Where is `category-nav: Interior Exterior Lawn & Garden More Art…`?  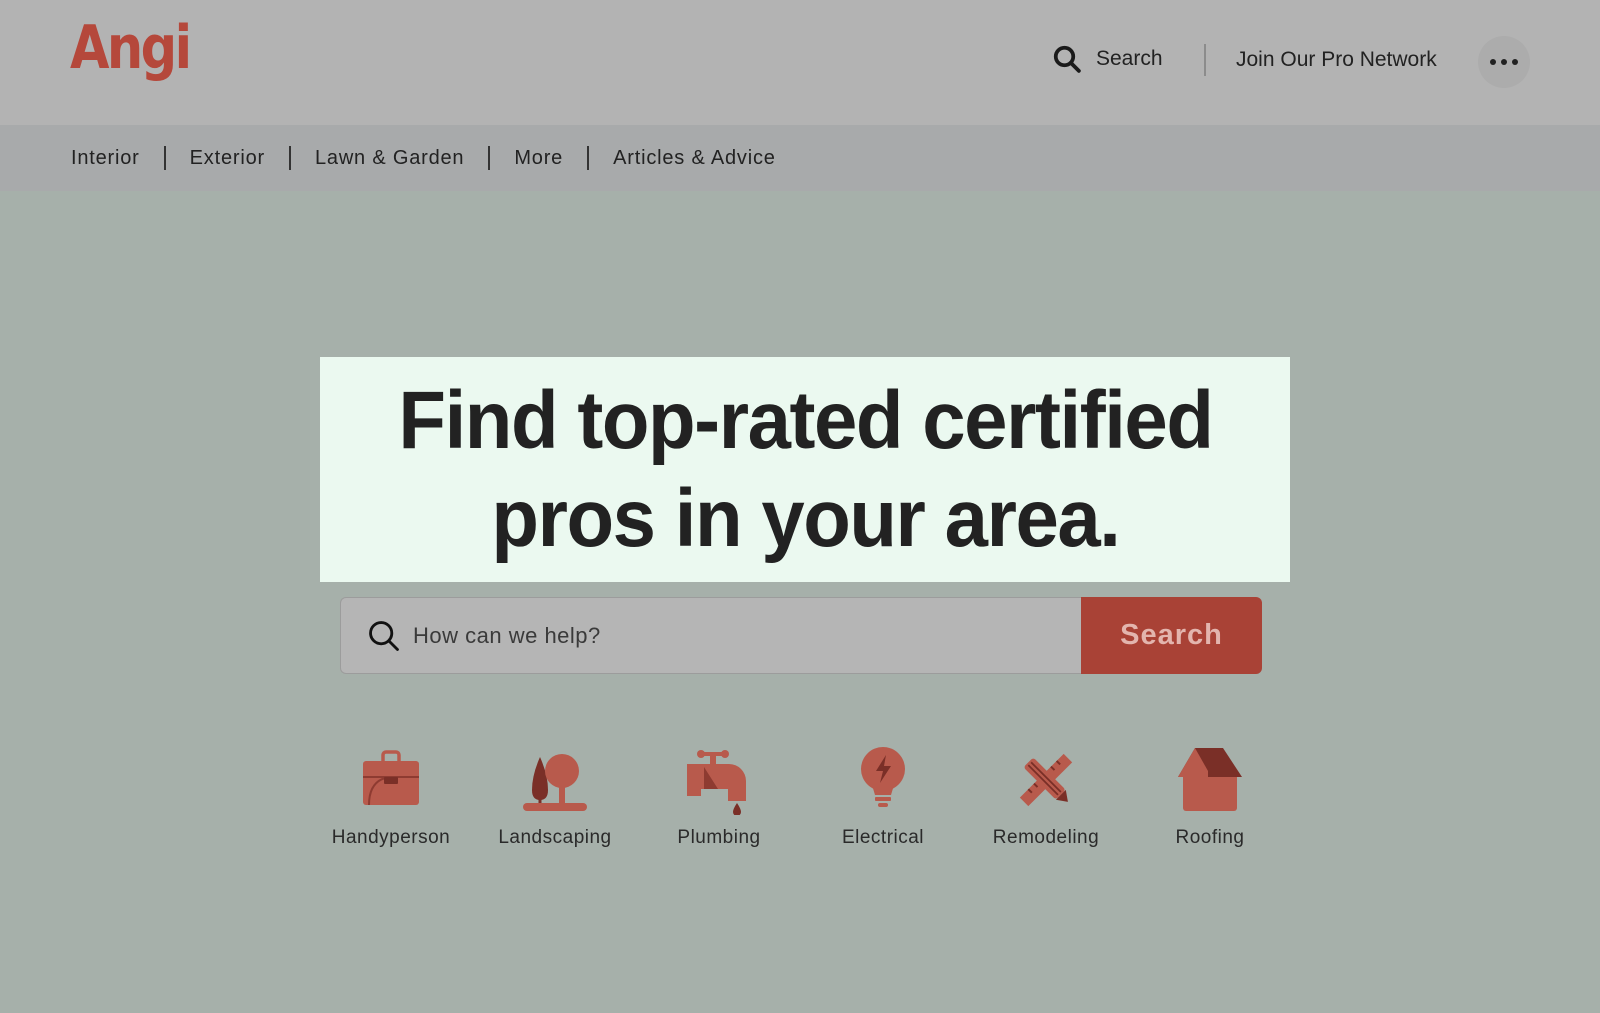
category-nav: Interior Exterior Lawn & Garden More Art… is located at coordinates (800, 158).